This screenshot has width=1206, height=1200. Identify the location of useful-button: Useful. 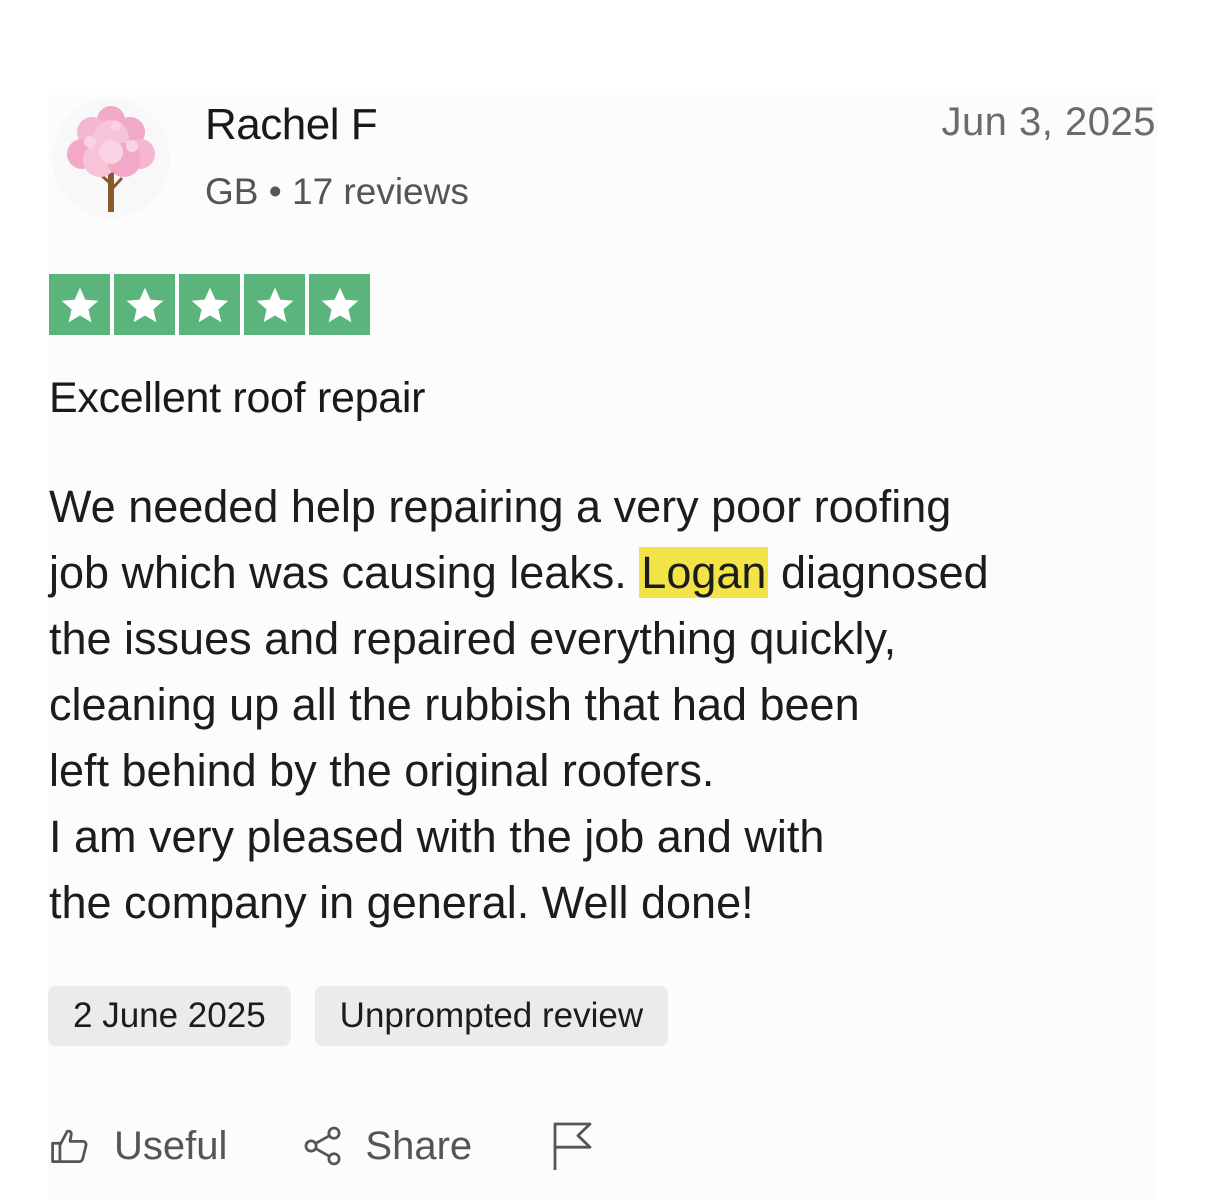
(137, 1146).